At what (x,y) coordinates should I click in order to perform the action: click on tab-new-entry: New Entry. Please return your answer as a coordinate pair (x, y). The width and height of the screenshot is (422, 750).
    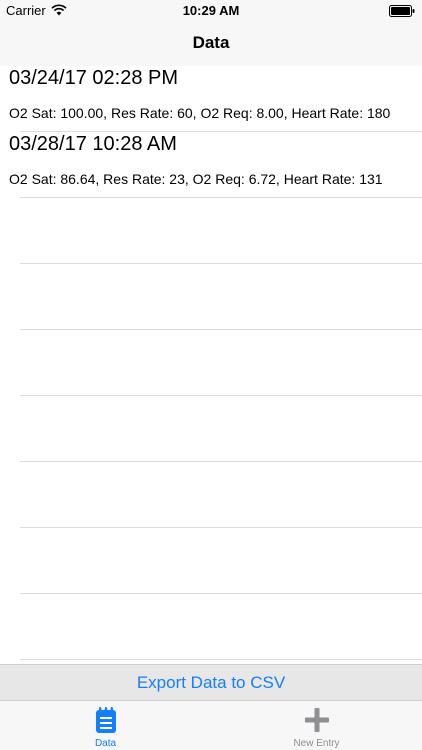
    Looking at the image, I should click on (316, 725).